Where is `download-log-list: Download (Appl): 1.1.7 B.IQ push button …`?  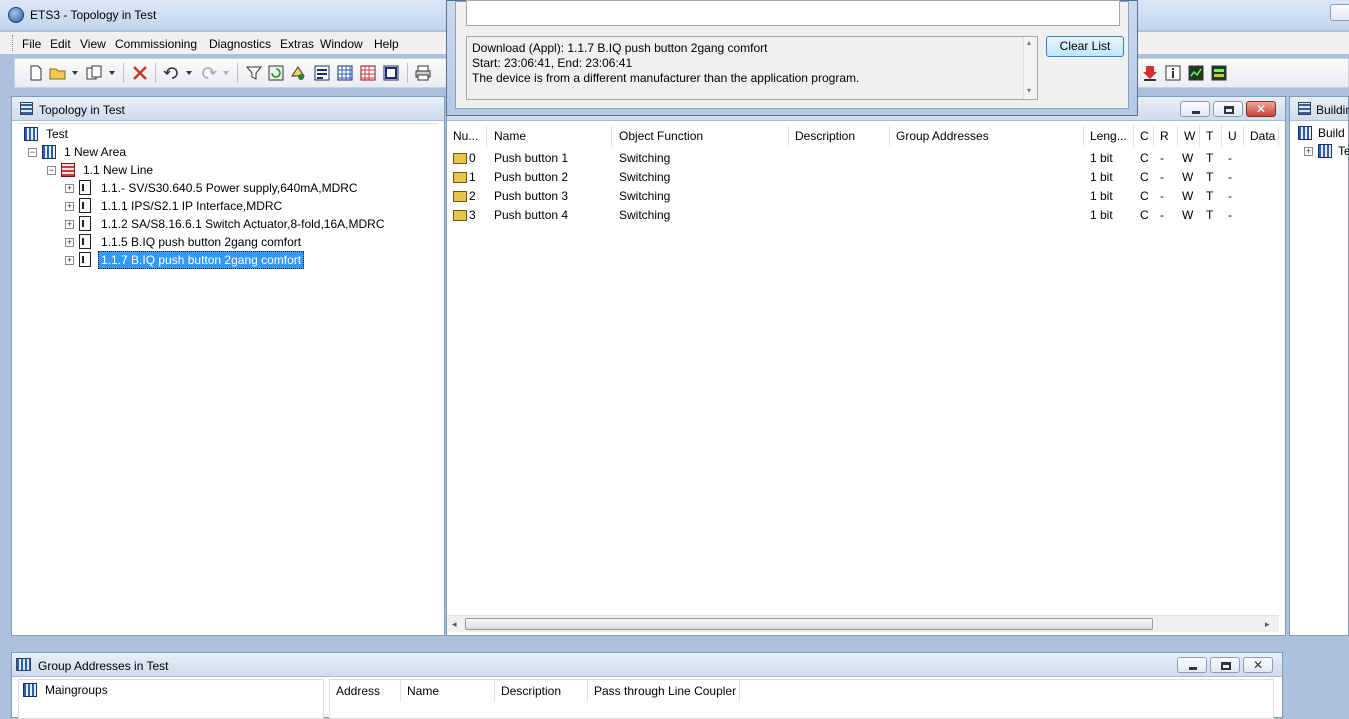
download-log-list: Download (Appl): 1.1.7 B.IQ push button … is located at coordinates (752, 68).